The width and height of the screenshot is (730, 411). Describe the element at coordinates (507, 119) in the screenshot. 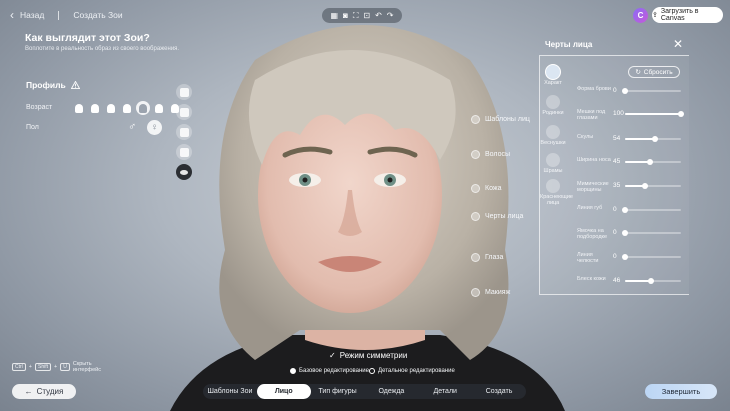

I see `category-label: Шаблоны лиц` at that location.